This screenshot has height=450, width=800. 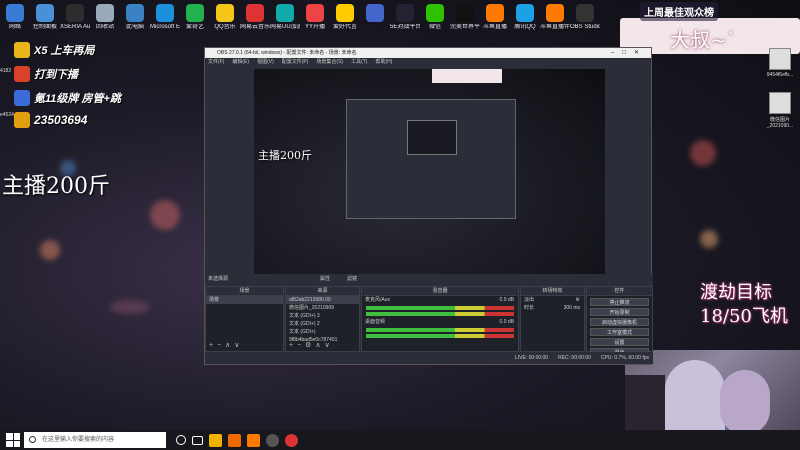 I want to click on menu-scene-collection: 场景集合(S), so click(x=329, y=62).